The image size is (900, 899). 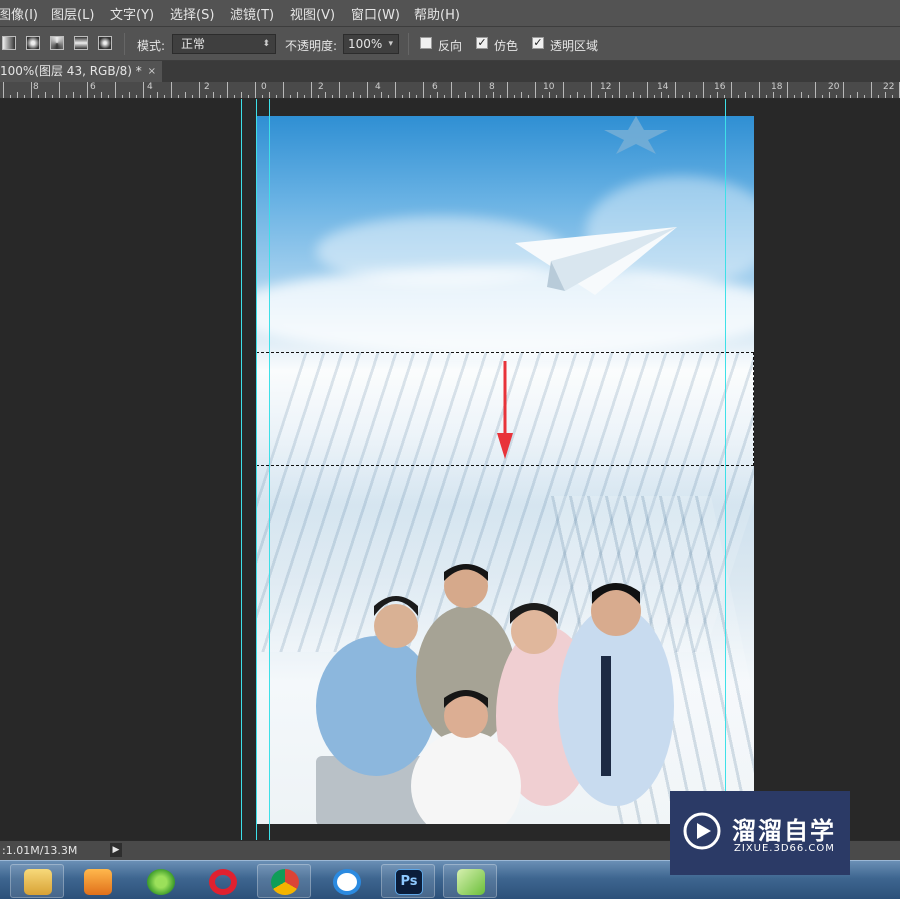 I want to click on mode-select: 正常 ⬍, so click(x=224, y=44).